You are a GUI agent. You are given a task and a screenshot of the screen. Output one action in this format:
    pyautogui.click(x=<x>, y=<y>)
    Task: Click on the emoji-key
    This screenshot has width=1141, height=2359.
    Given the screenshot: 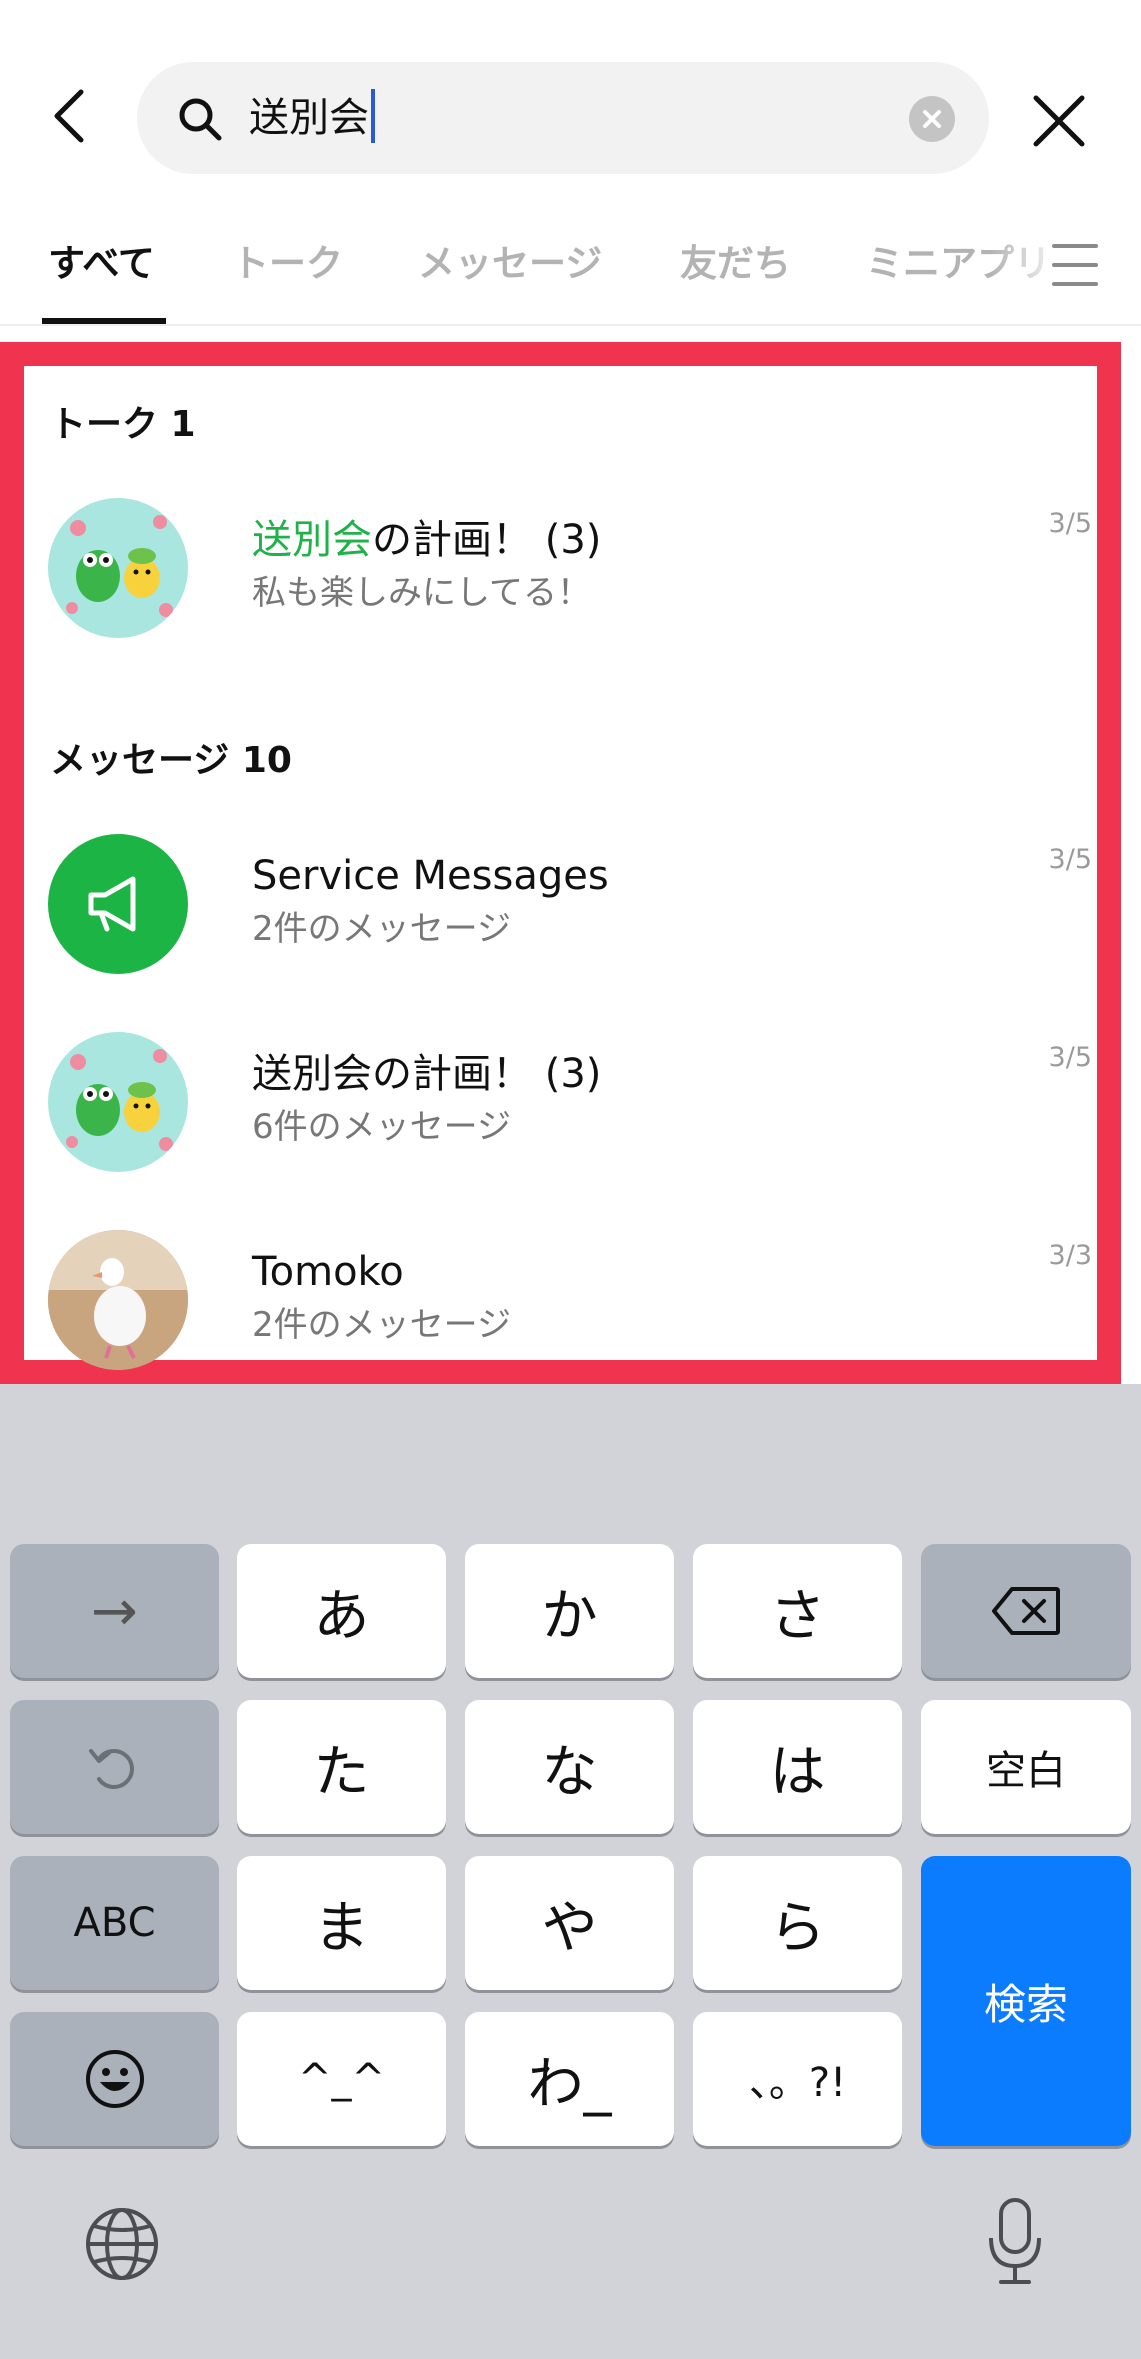 What is the action you would take?
    pyautogui.click(x=114, y=2079)
    